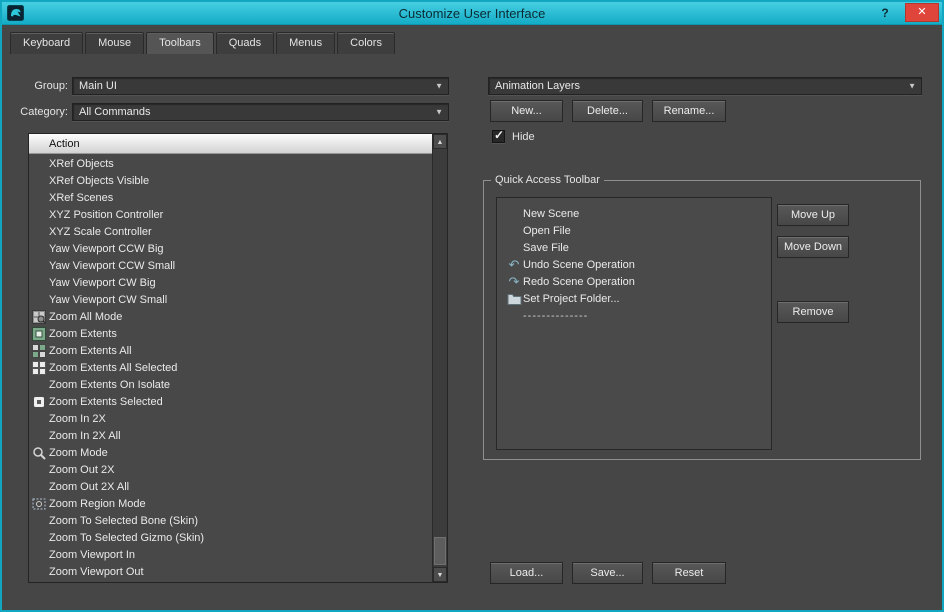 Image resolution: width=944 pixels, height=612 pixels. Describe the element at coordinates (123, 520) in the screenshot. I see `action-item-label: Zoom To Selected Bone (Skin)` at that location.